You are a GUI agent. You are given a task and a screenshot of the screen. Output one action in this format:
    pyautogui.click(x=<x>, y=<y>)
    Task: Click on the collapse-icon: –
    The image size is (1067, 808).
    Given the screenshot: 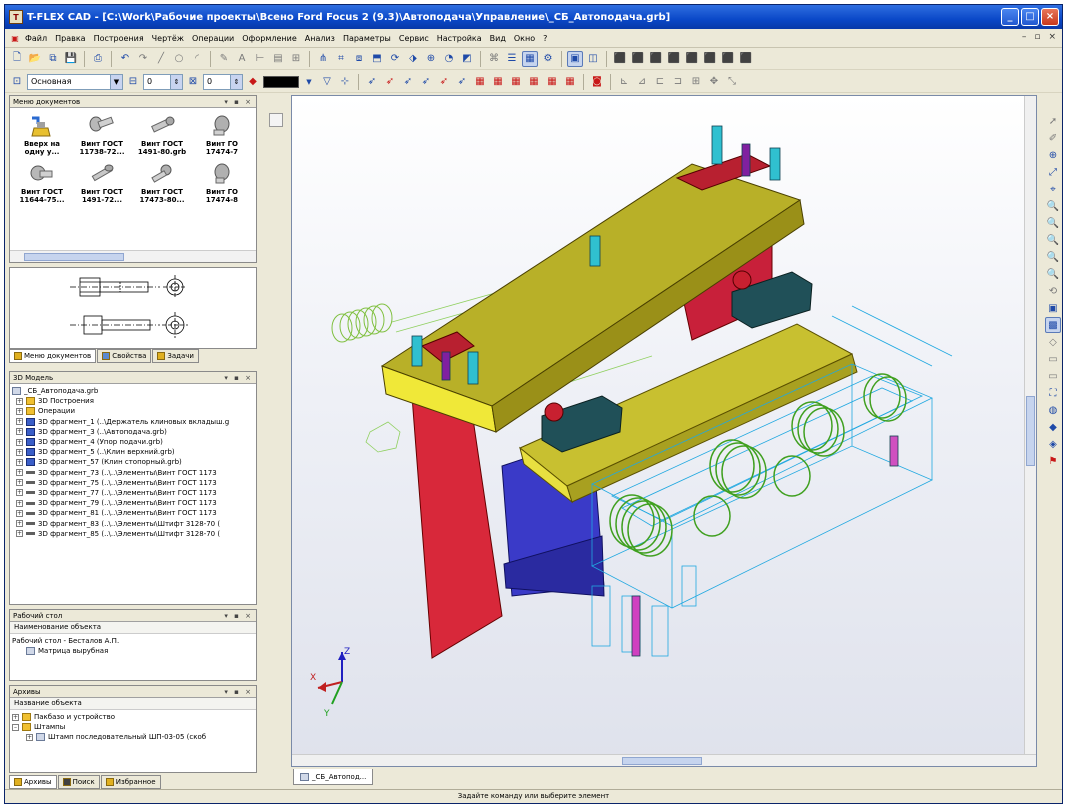 What is the action you would take?
    pyautogui.click(x=15, y=727)
    